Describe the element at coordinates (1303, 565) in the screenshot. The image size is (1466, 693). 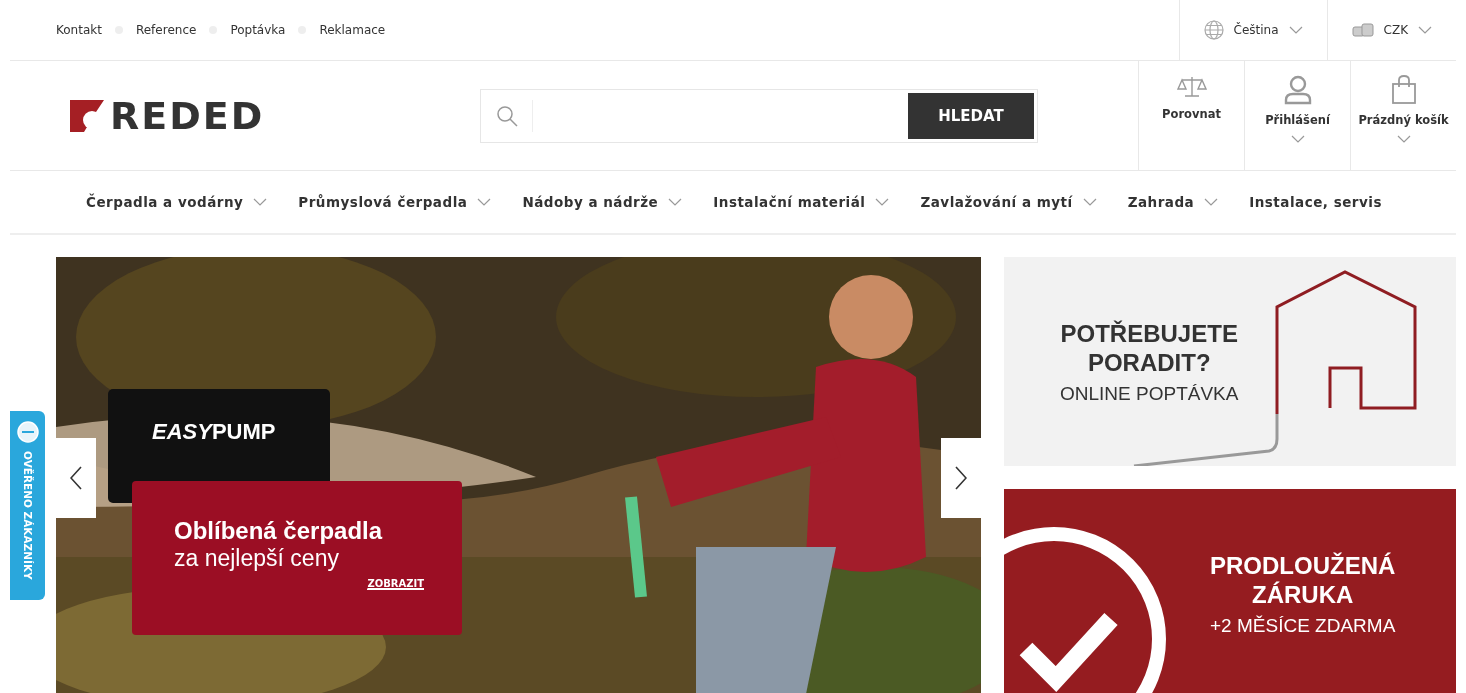
I see `banner-title: PRODLOUŽENÁ` at that location.